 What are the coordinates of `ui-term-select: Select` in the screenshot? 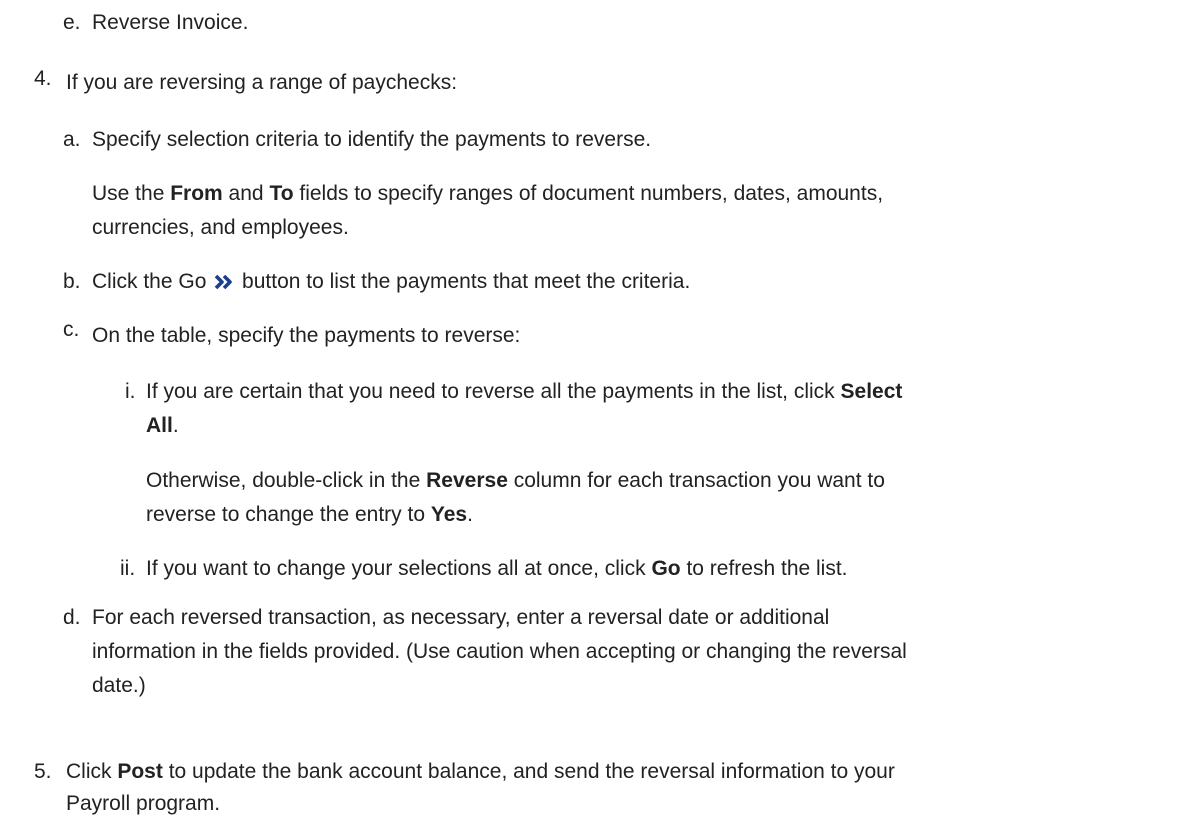 It's located at (871, 391).